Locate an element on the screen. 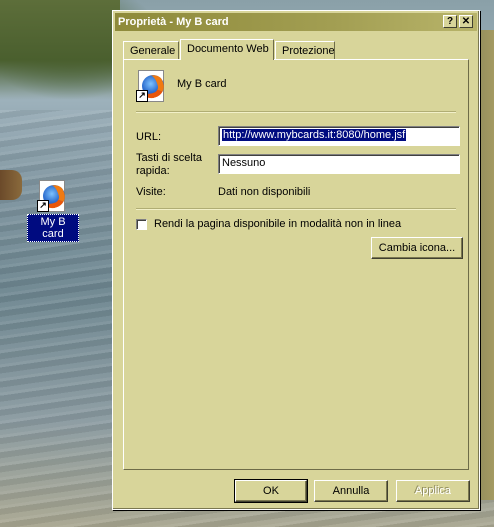 The image size is (494, 527). offline-checkbox is located at coordinates (141, 224).